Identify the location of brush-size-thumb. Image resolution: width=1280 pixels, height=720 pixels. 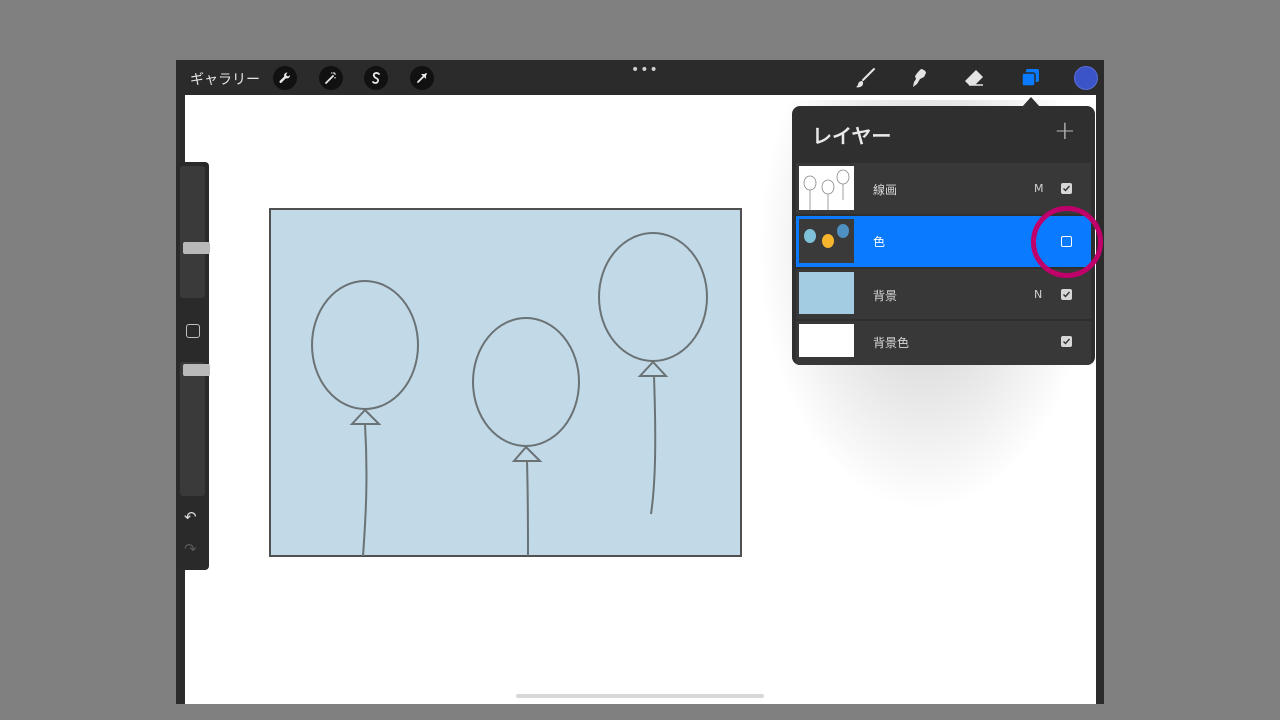
(196, 248).